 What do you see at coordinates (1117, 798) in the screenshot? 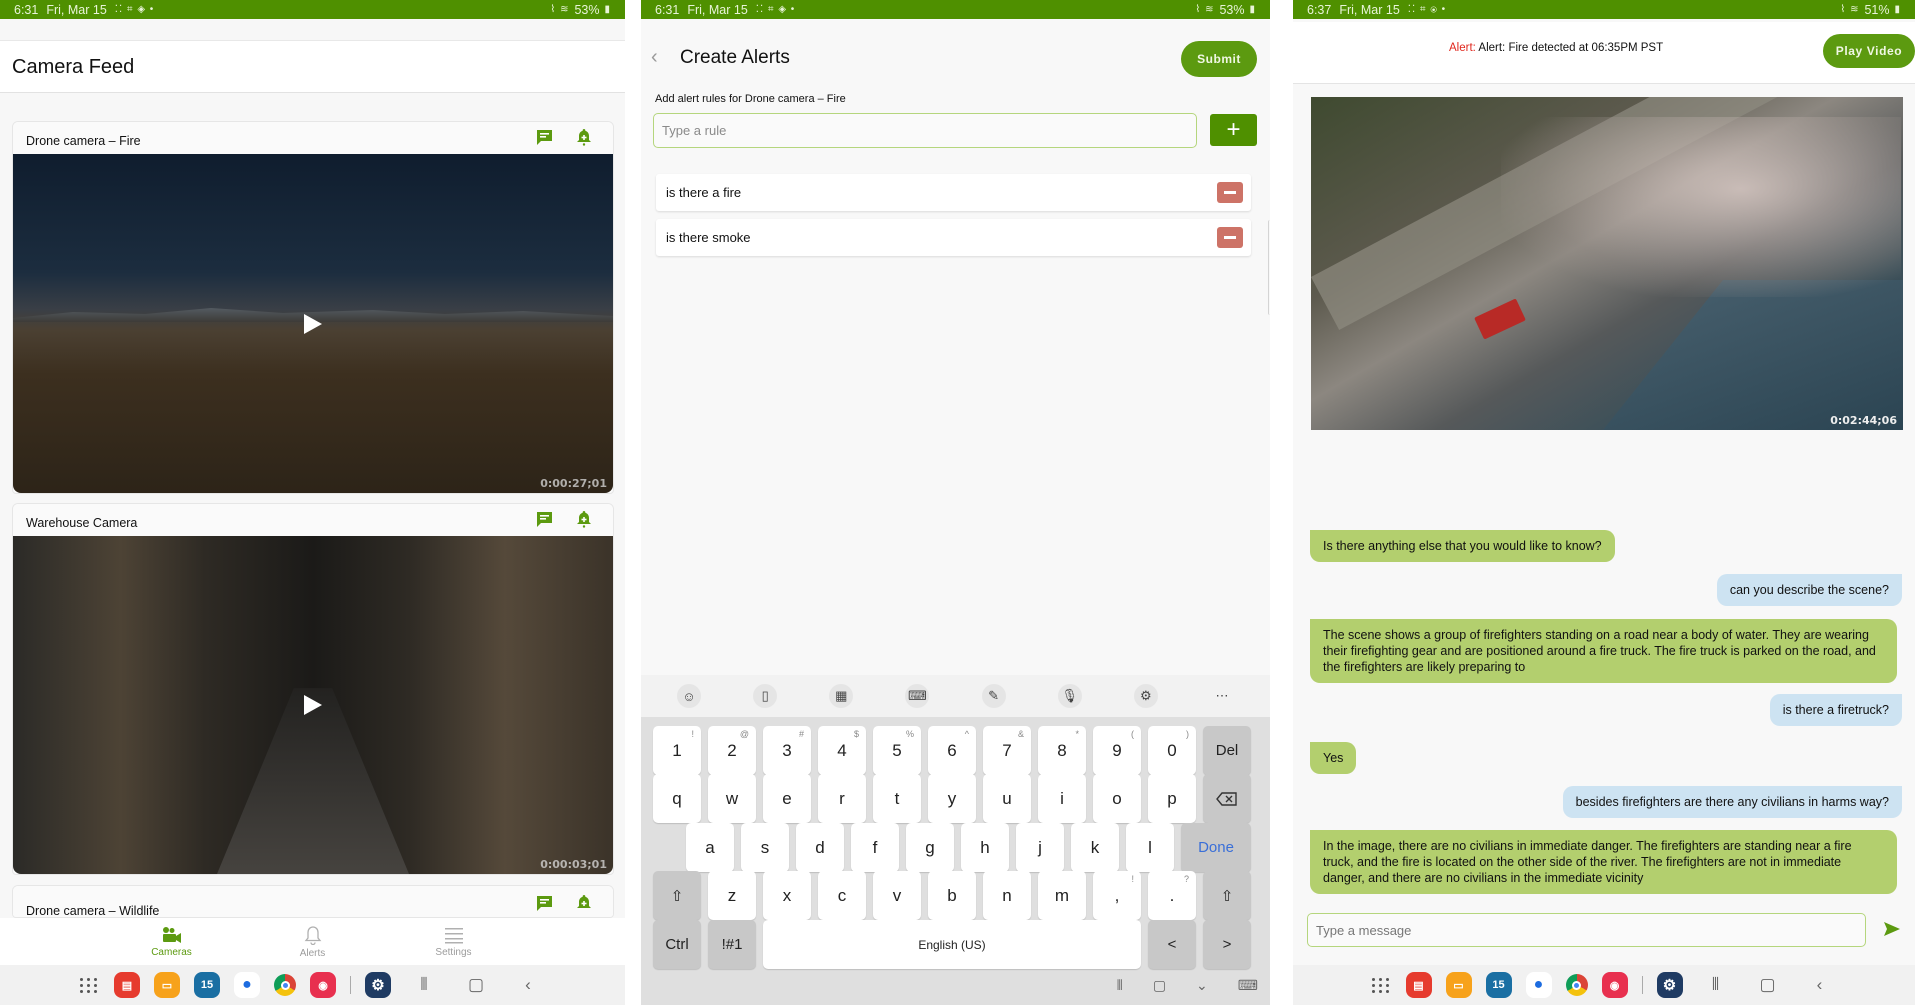
I see `key-o: o` at bounding box center [1117, 798].